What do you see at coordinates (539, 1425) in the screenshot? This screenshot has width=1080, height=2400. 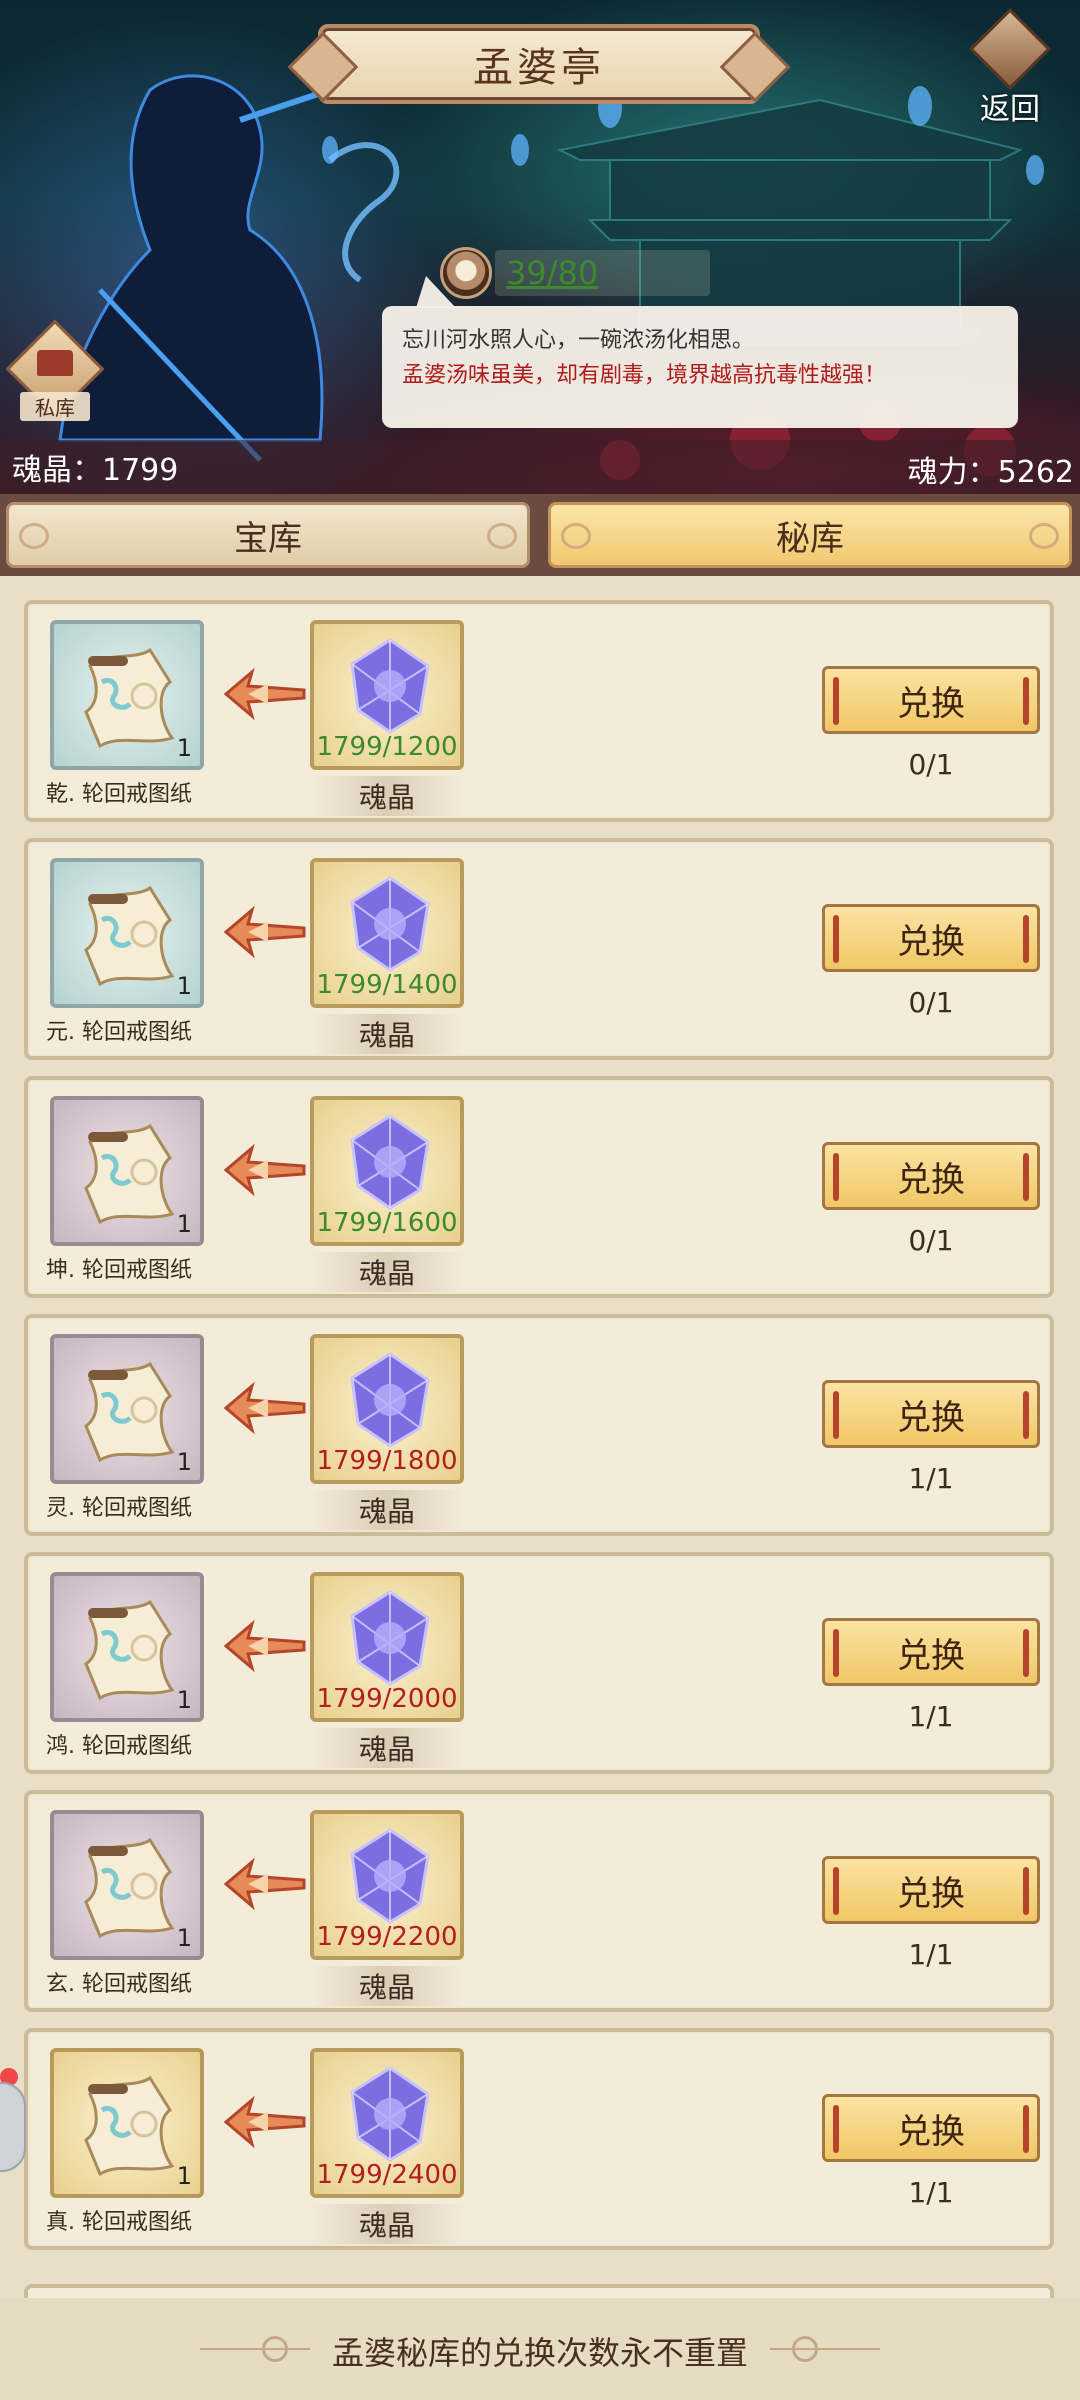 I see `list-item: 1 灵. 轮回戒图纸 1799/1800 魂晶 兑换 1/1` at bounding box center [539, 1425].